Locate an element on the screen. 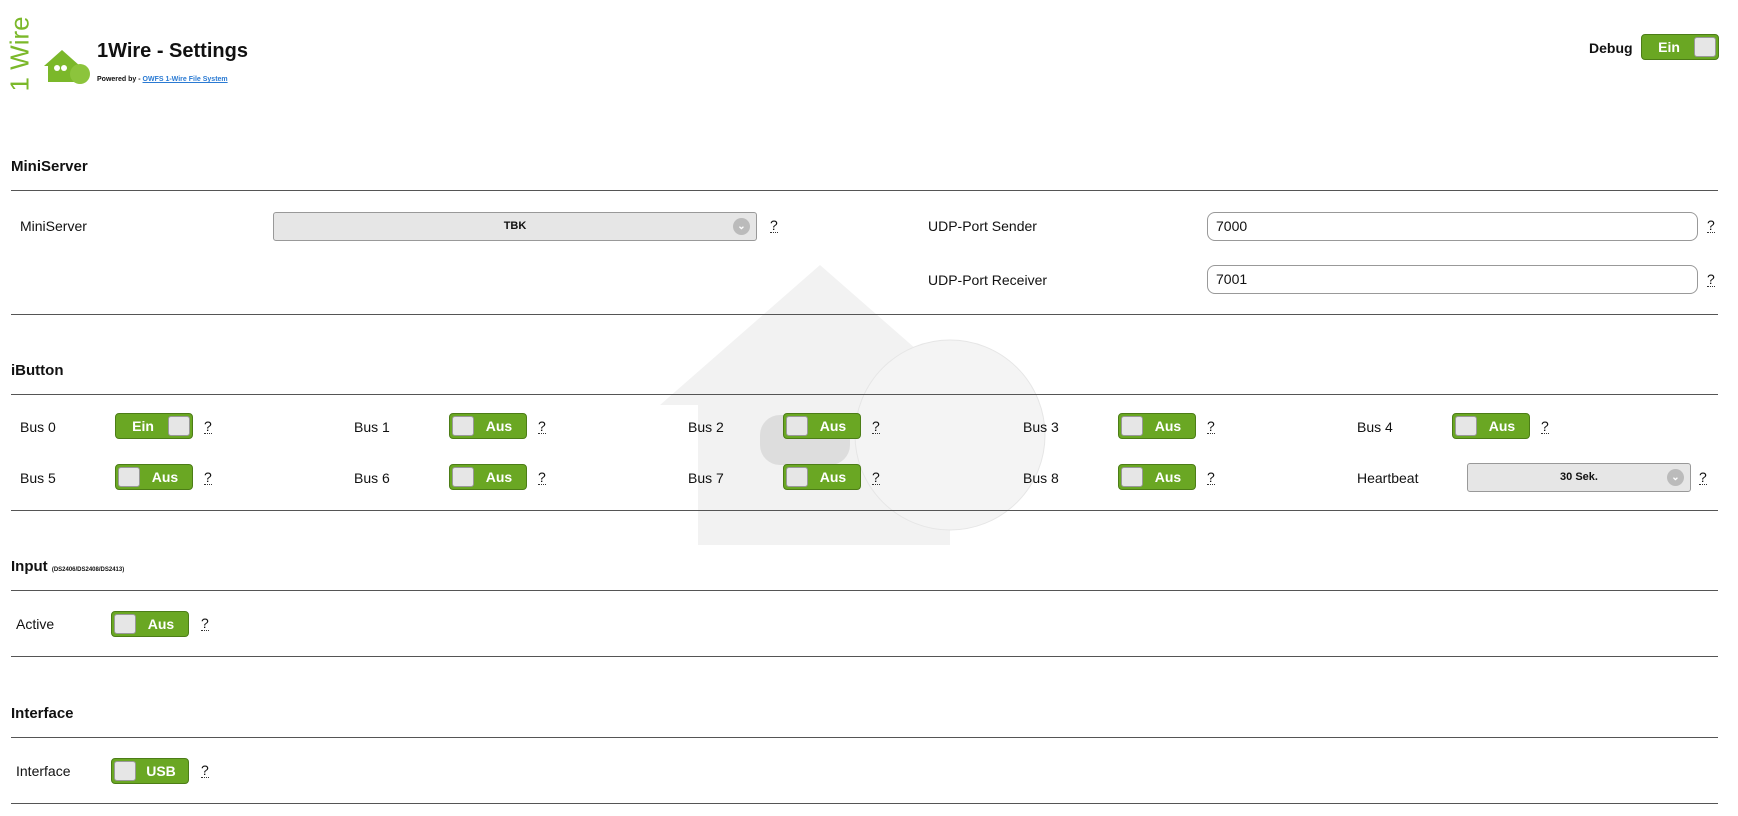  powered-by: Powered by - OWFS 1-Wire File System is located at coordinates (162, 79).